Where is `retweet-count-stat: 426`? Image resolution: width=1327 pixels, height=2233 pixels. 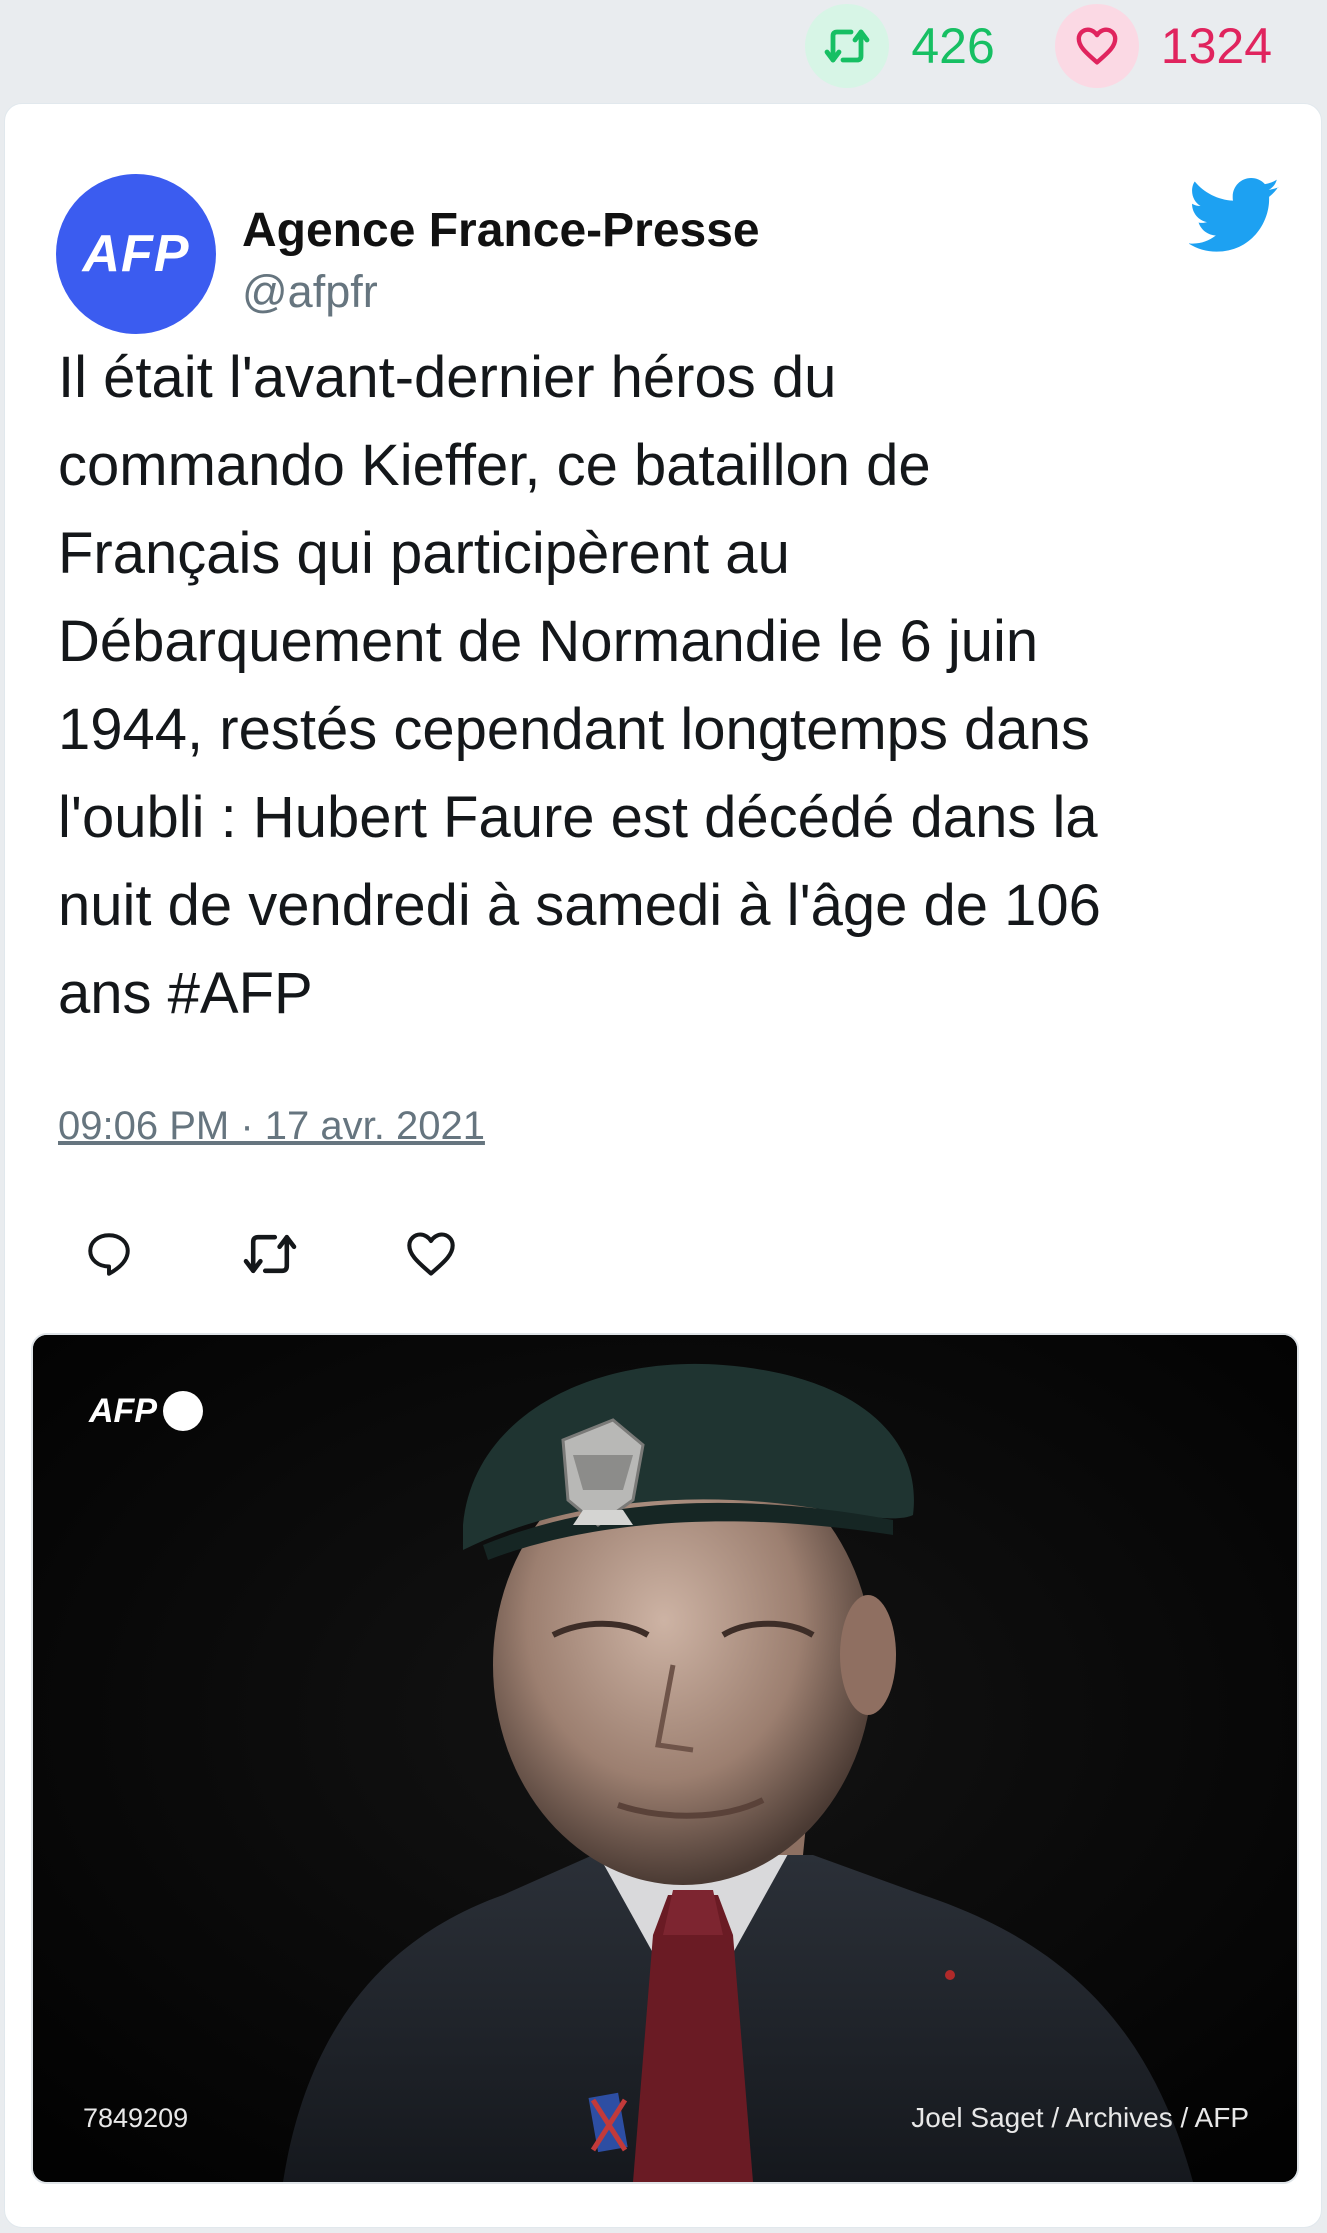 retweet-count-stat: 426 is located at coordinates (900, 46).